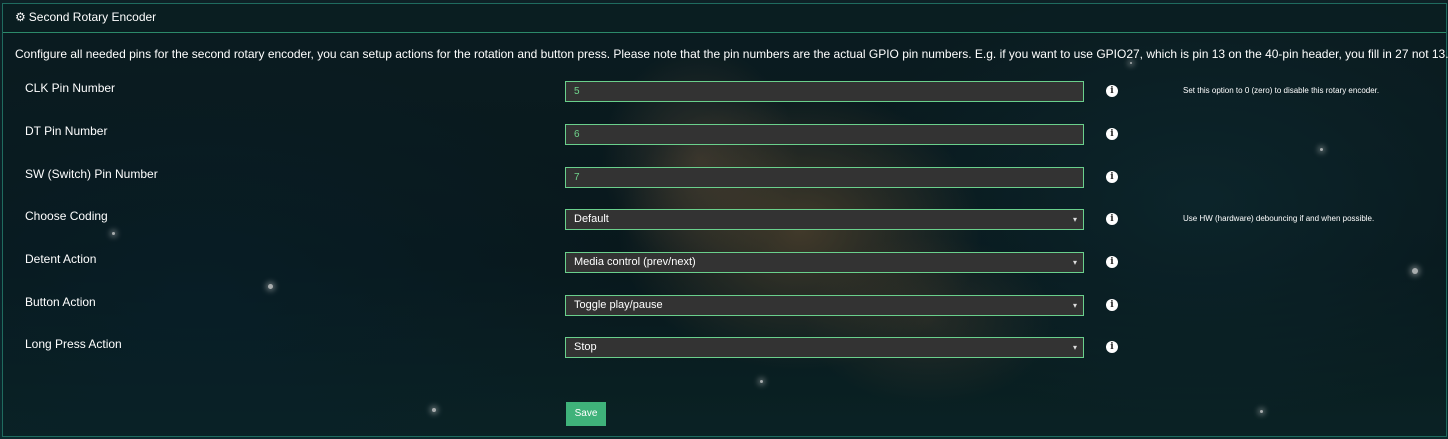 This screenshot has width=1448, height=439. I want to click on longpress-row: Long Press Action Stop ▾ i, so click(724, 352).